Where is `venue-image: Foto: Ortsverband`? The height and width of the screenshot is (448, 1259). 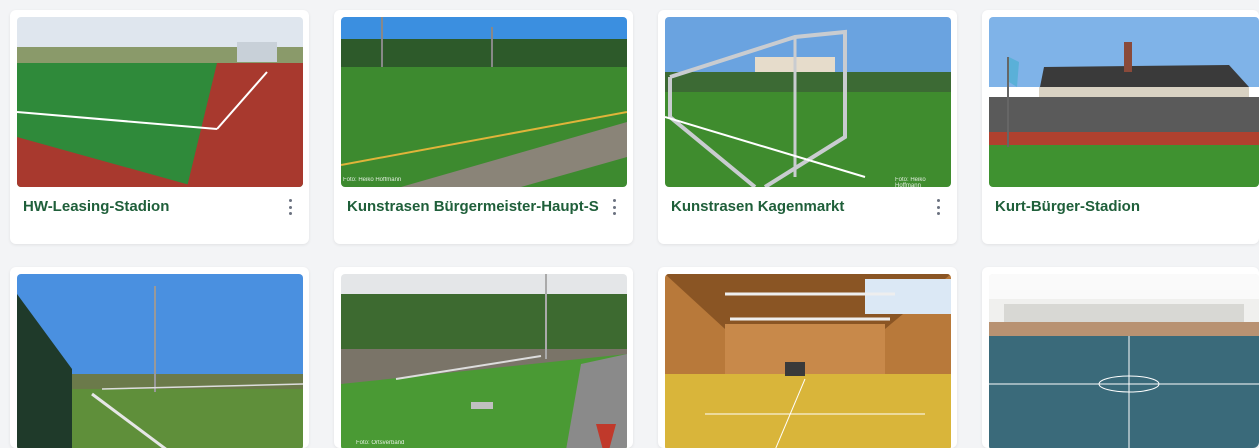
venue-image: Foto: Ortsverband is located at coordinates (484, 361).